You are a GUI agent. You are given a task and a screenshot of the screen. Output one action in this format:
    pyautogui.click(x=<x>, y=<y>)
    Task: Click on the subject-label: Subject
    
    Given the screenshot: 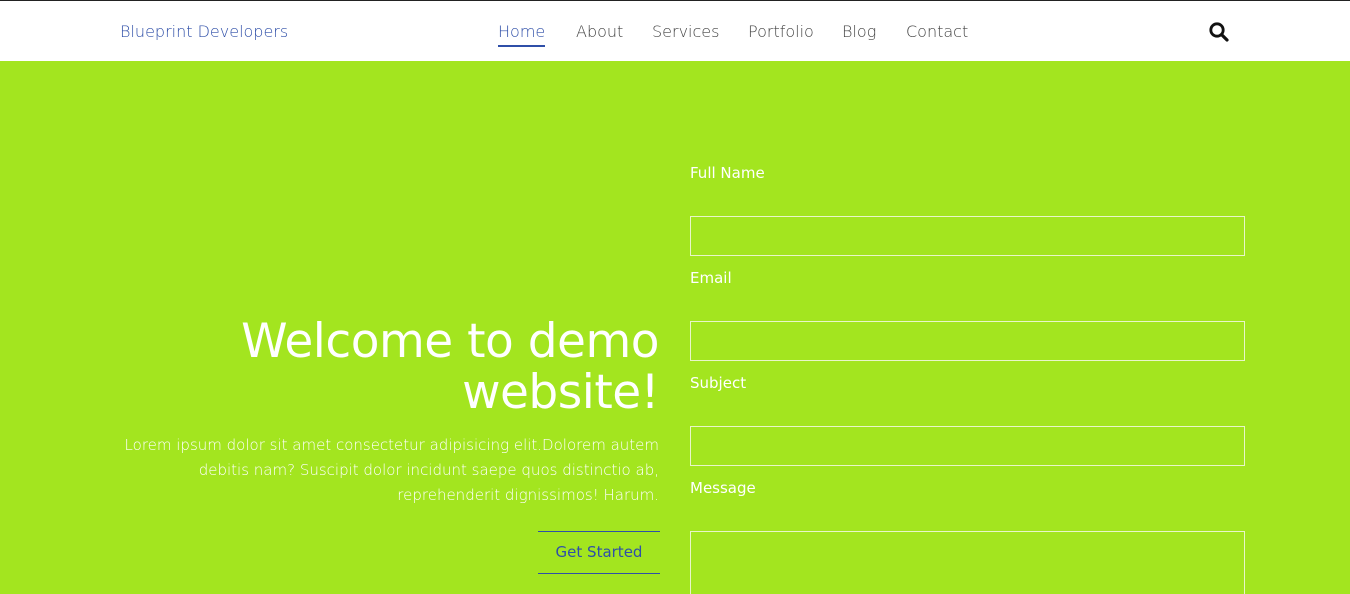 What is the action you would take?
    pyautogui.click(x=718, y=383)
    